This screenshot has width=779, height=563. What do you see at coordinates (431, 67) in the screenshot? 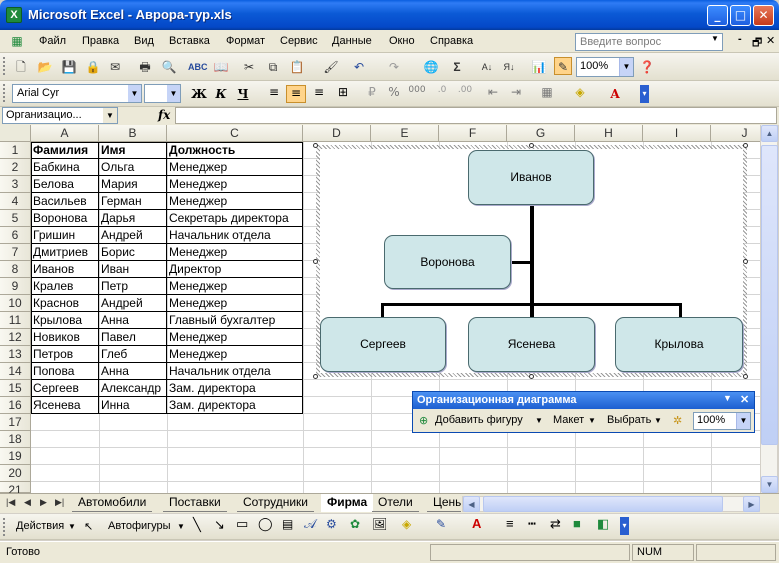
I see `hyperlink-icon: 🌐` at bounding box center [431, 67].